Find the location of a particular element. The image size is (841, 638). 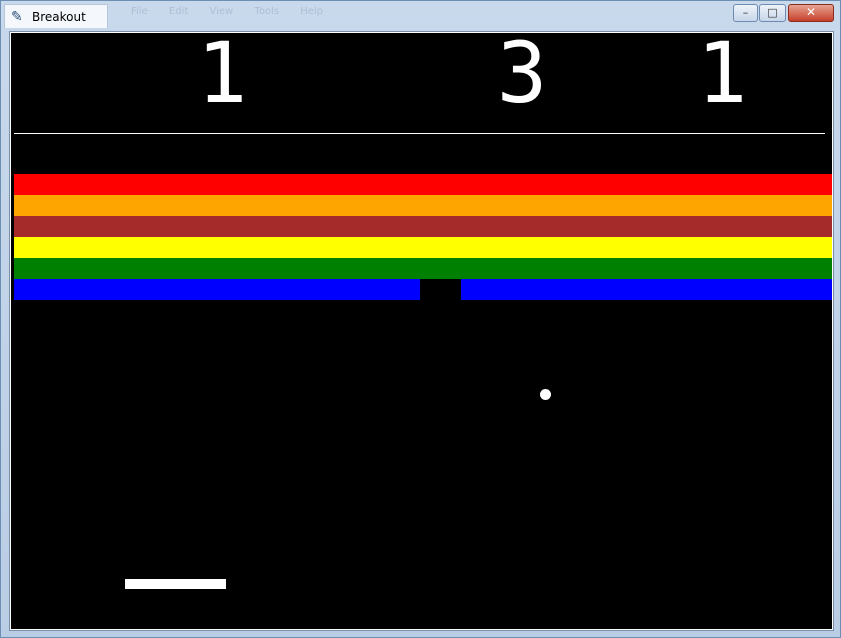

brick-row-green is located at coordinates (423, 268).